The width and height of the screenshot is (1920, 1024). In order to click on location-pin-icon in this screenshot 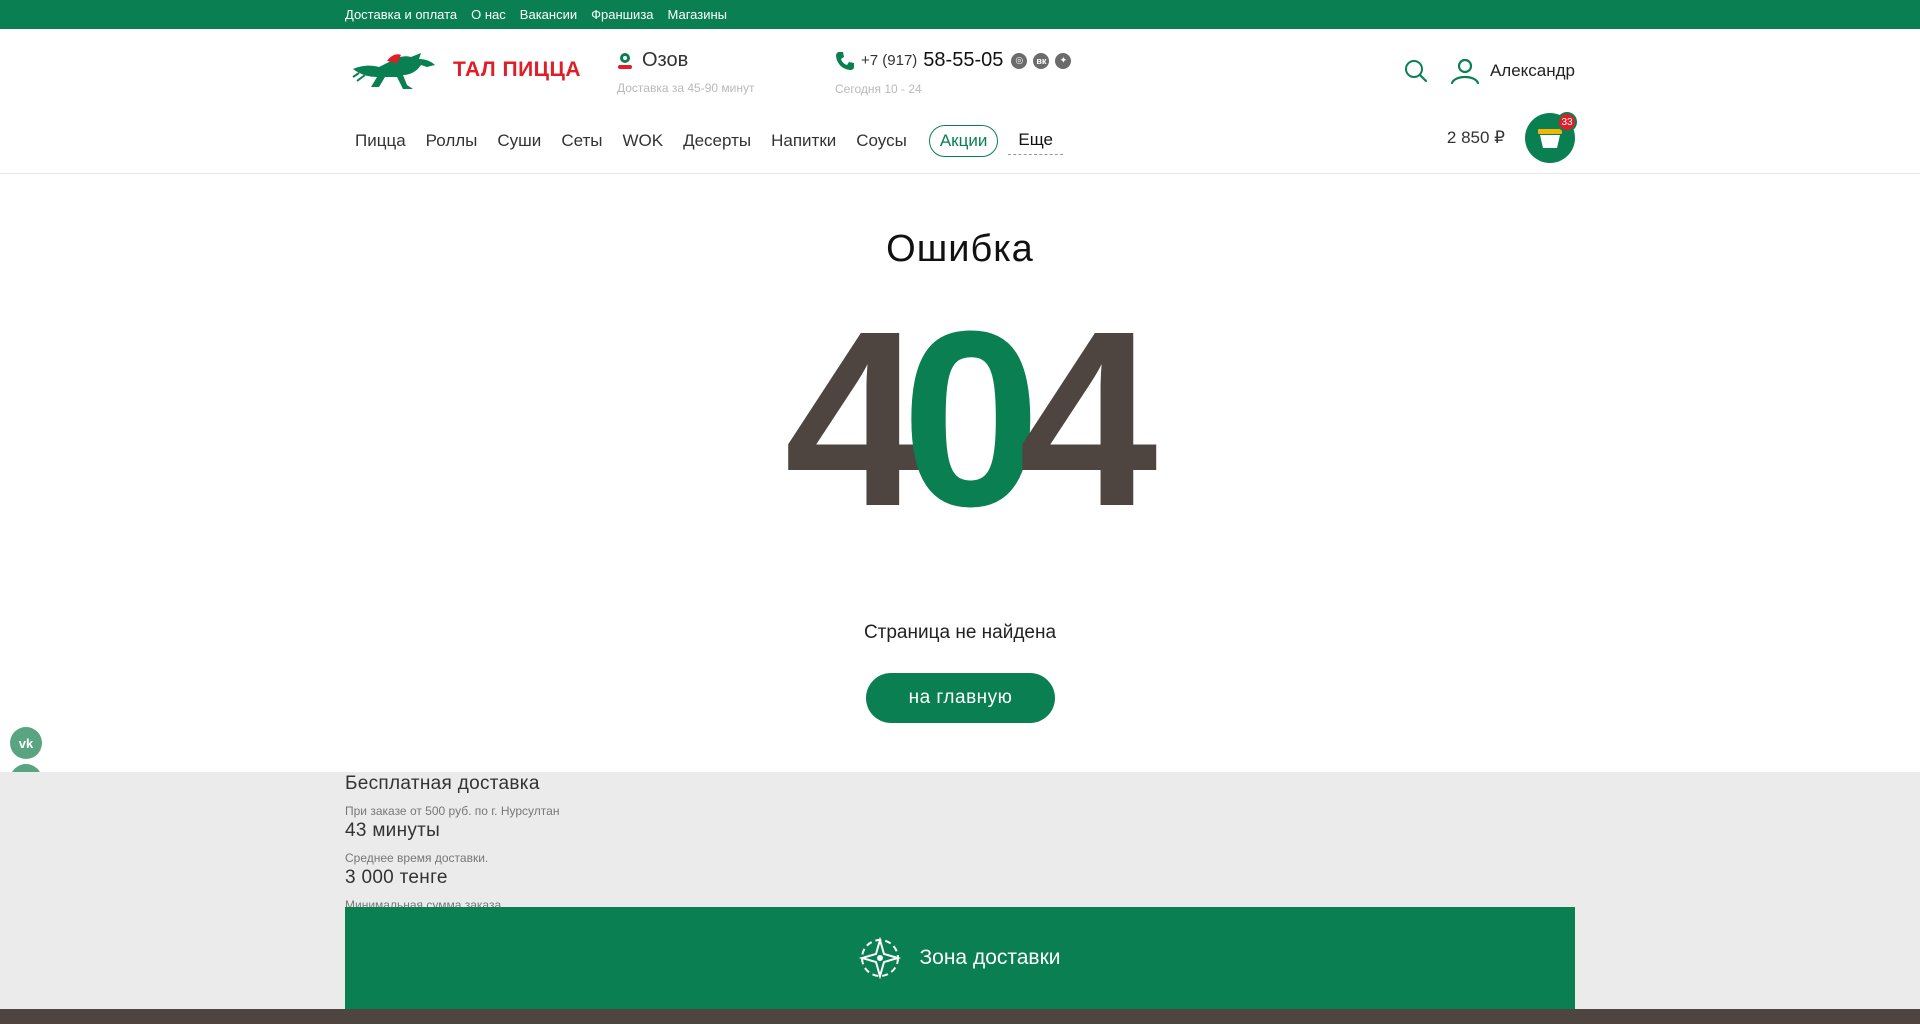, I will do `click(625, 60)`.